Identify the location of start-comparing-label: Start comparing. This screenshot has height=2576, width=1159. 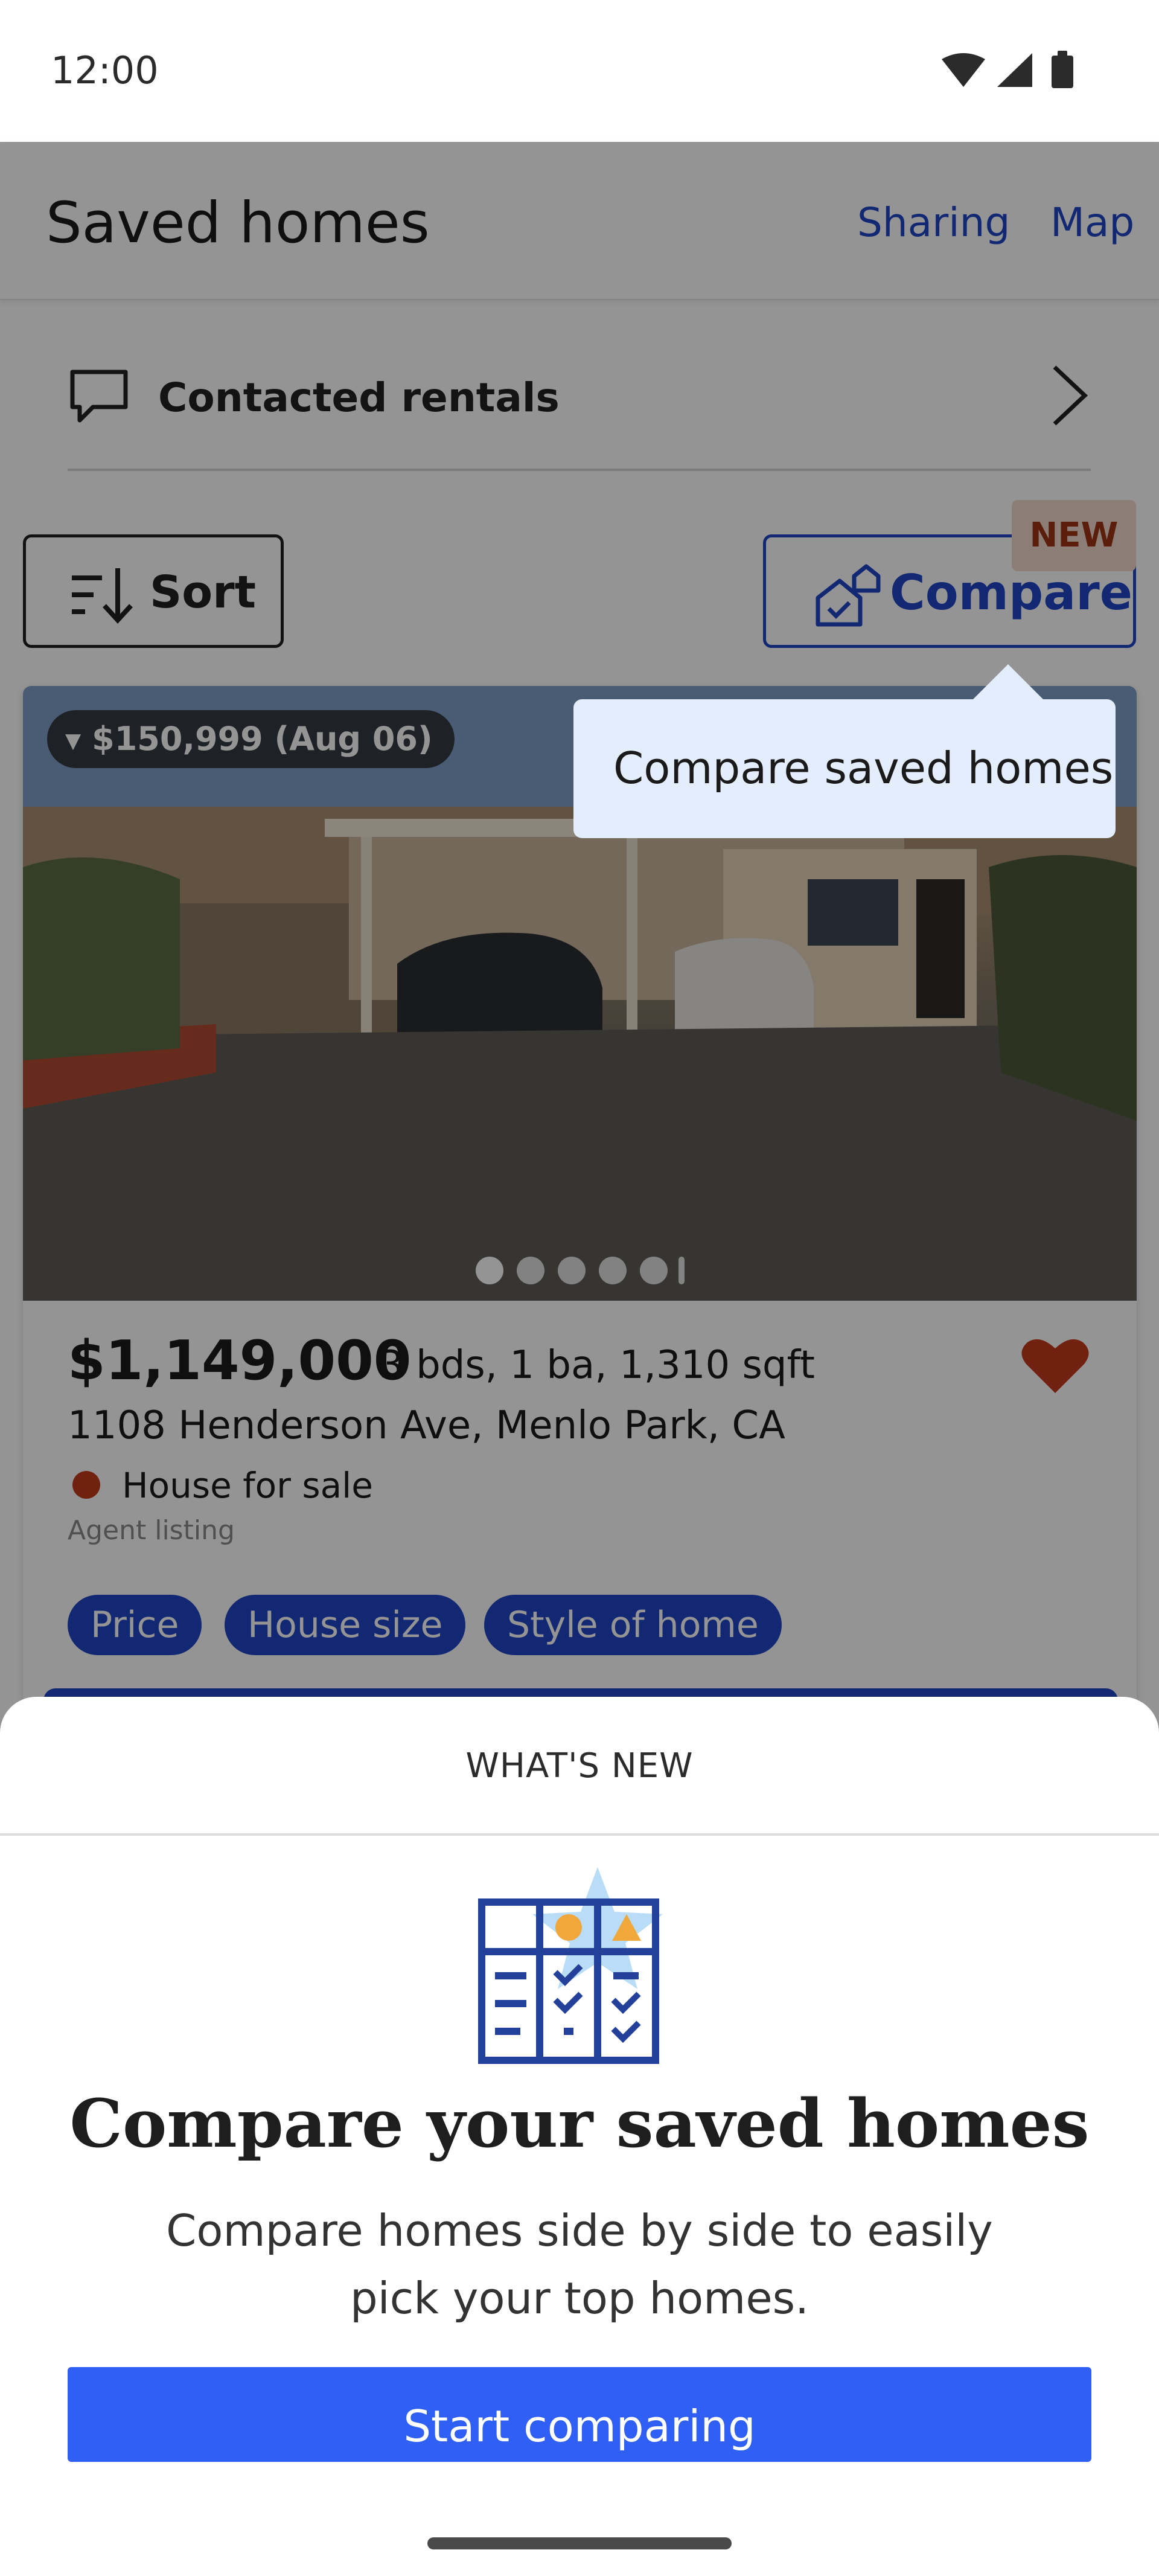
(579, 2426).